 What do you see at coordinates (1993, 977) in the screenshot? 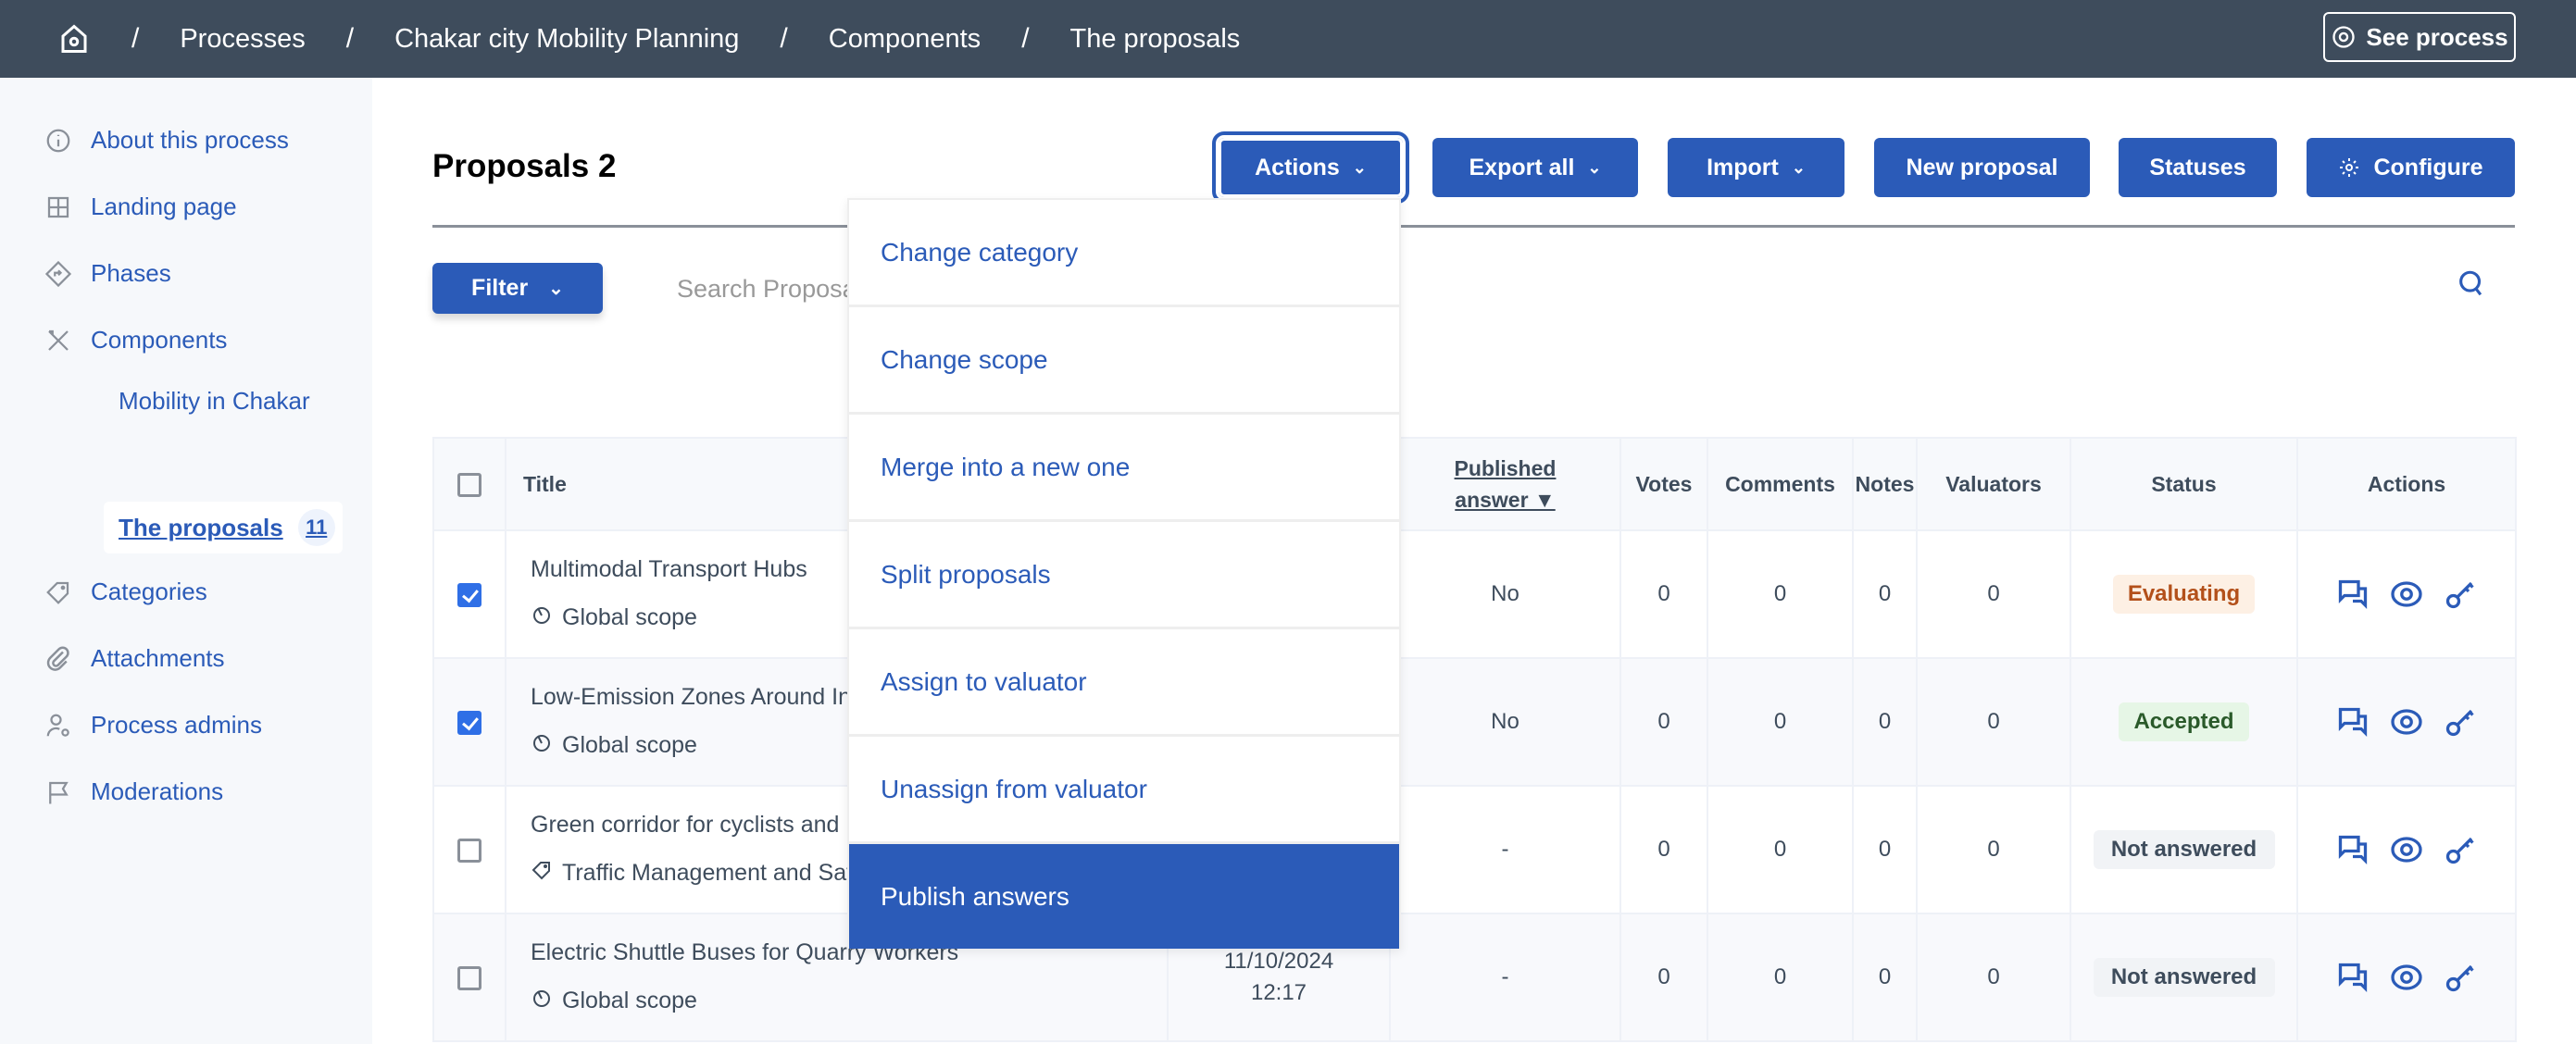
I see `valuators-cell: 0` at bounding box center [1993, 977].